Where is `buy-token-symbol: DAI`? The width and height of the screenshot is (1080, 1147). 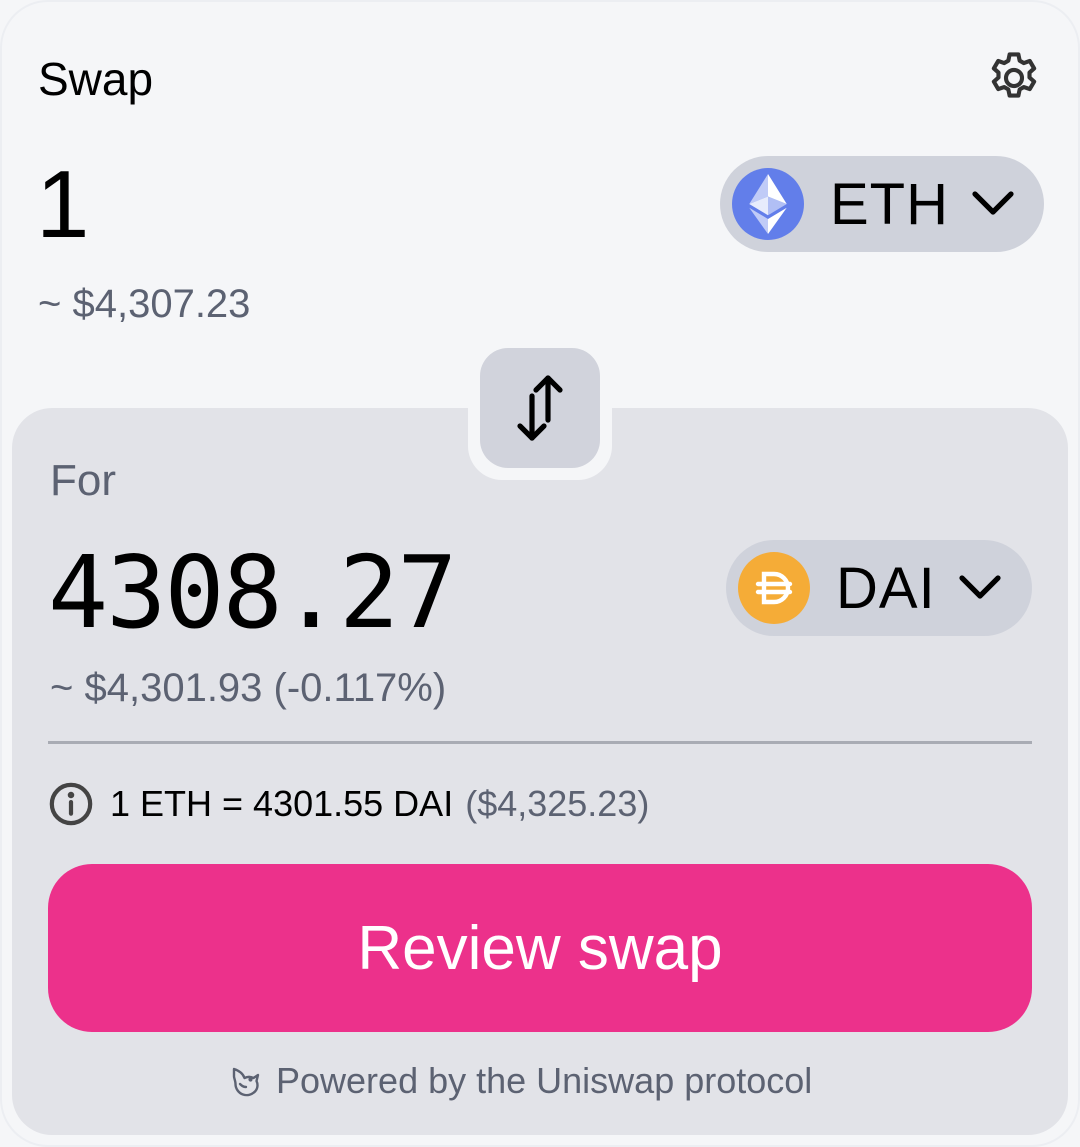 buy-token-symbol: DAI is located at coordinates (886, 588).